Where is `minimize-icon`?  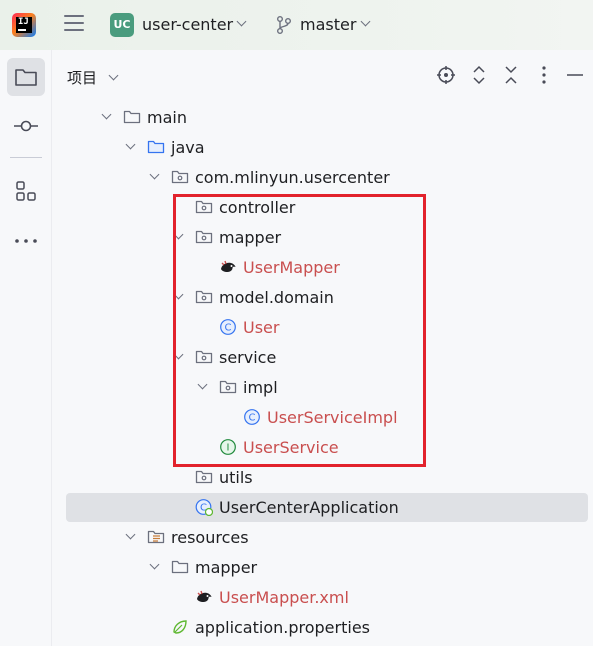 minimize-icon is located at coordinates (575, 75).